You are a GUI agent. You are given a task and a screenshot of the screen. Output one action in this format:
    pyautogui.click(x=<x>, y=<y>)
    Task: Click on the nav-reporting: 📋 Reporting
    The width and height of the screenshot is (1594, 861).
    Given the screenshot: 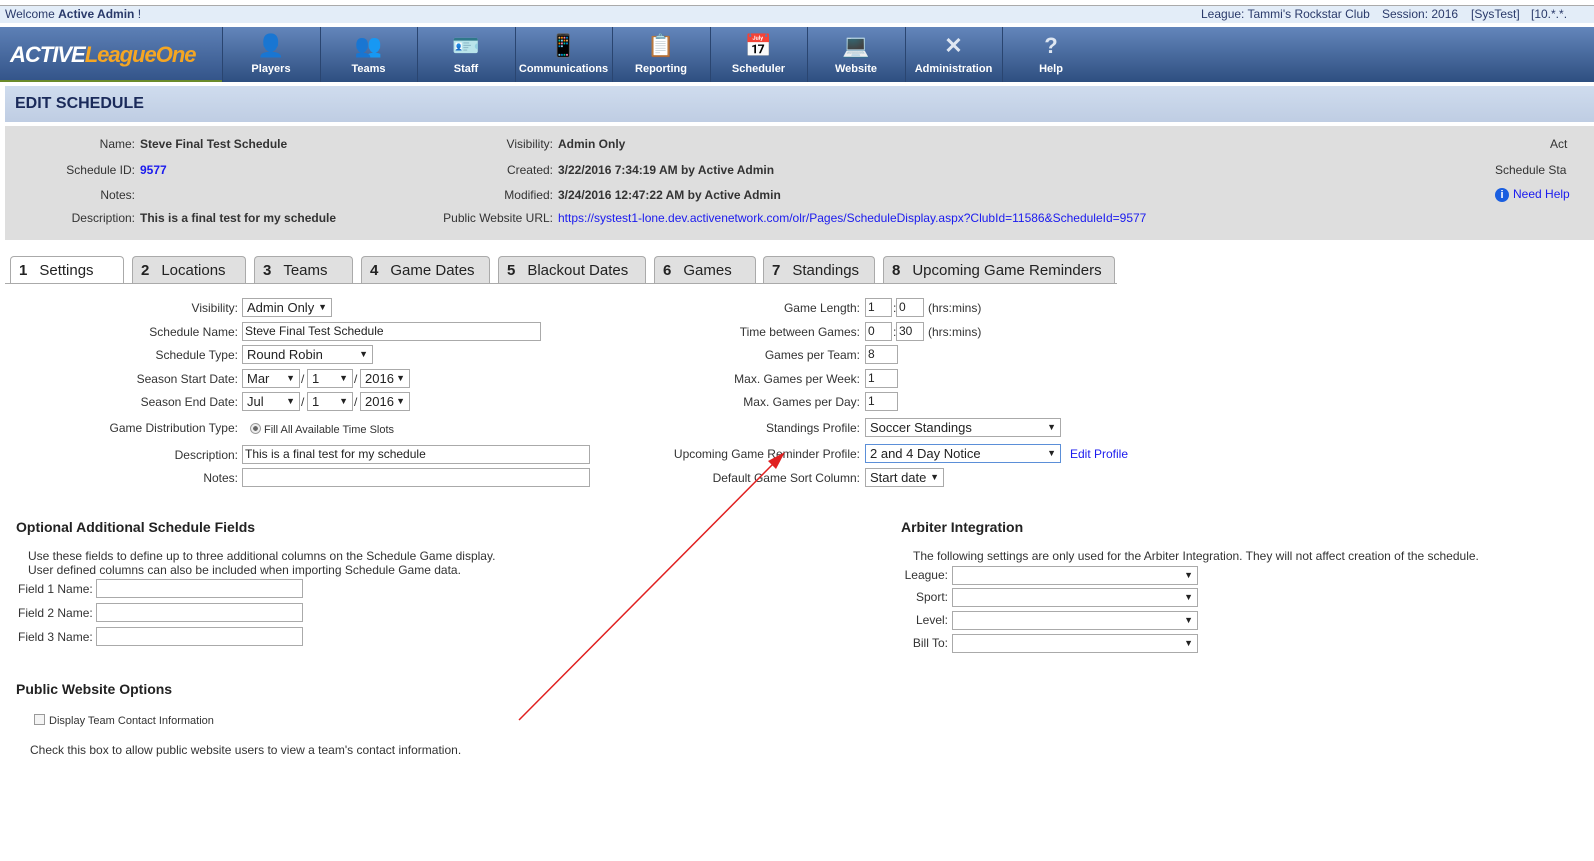 What is the action you would take?
    pyautogui.click(x=660, y=54)
    